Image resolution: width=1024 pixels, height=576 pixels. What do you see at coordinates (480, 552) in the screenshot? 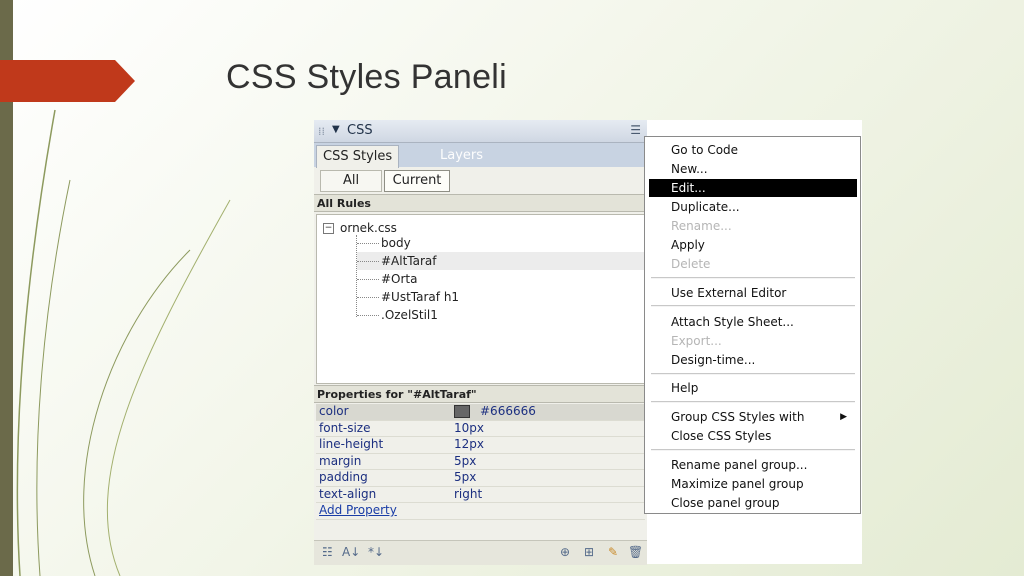
I see `panel-footer: ☷ A↓ *↓ ⊕ ⊞ ✎ 🗑` at bounding box center [480, 552].